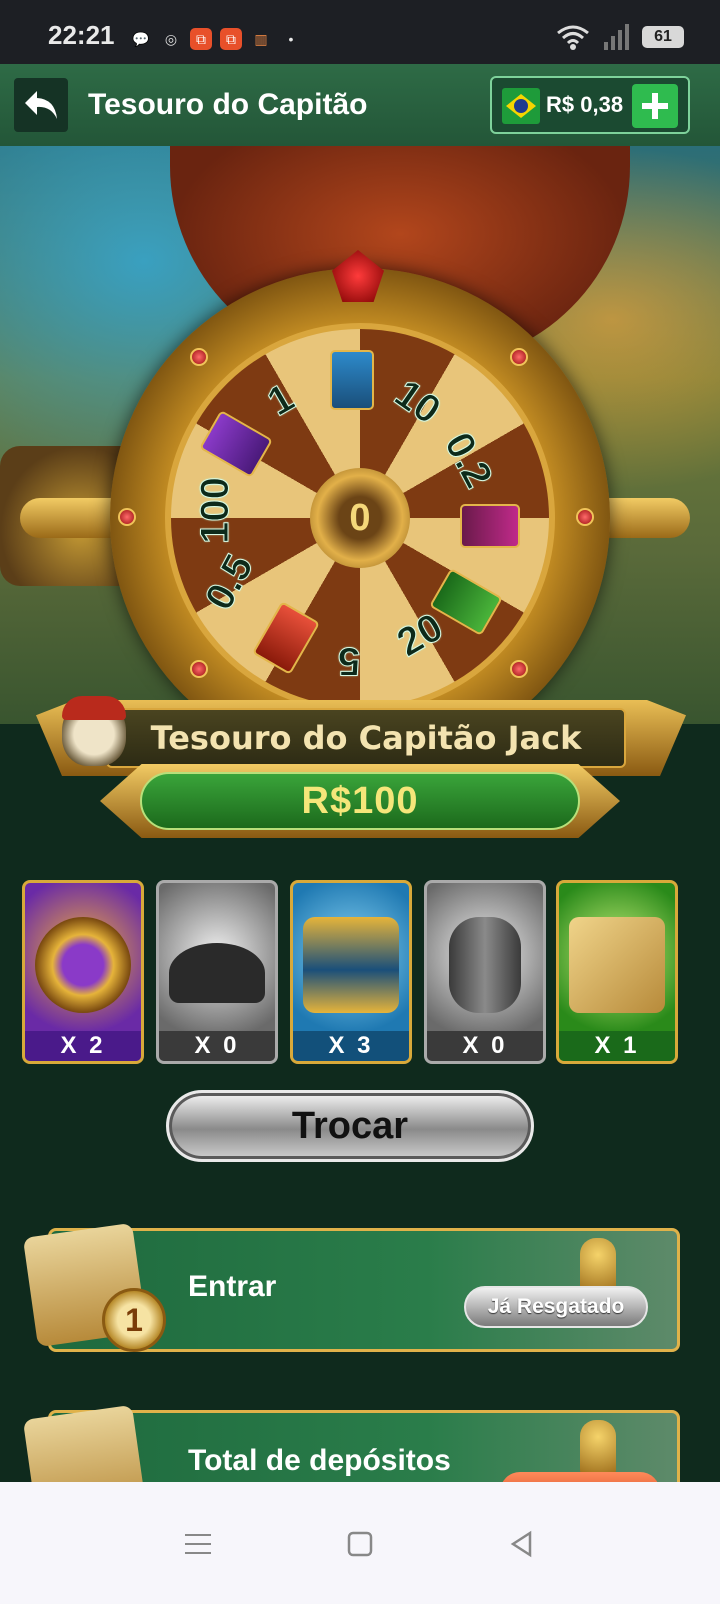 Image resolution: width=720 pixels, height=1604 pixels. I want to click on trophy-icon, so click(598, 1448).